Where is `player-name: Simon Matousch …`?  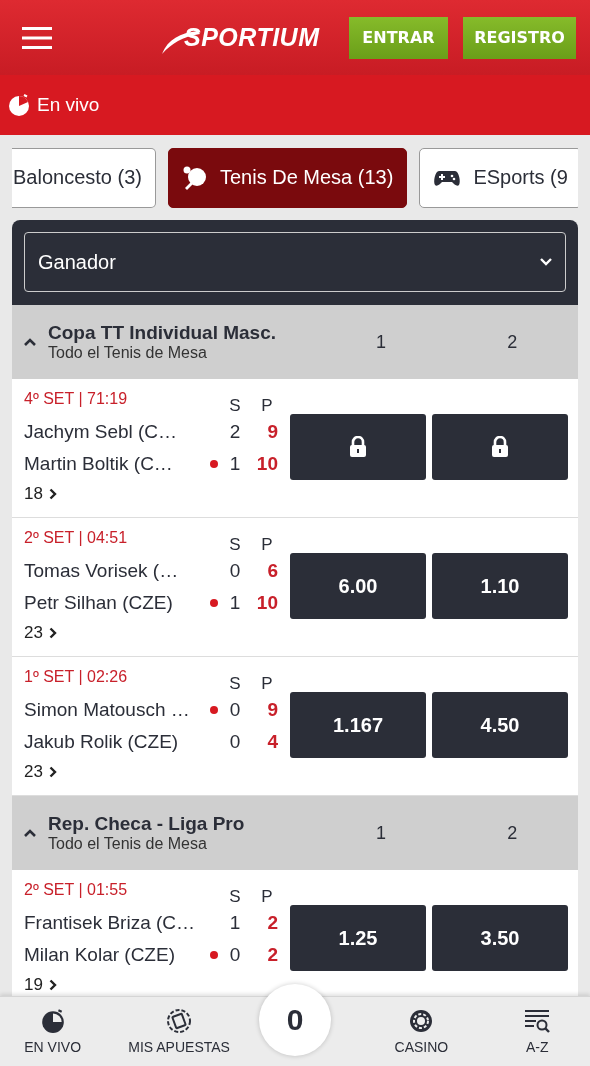 player-name: Simon Matousch … is located at coordinates (107, 710).